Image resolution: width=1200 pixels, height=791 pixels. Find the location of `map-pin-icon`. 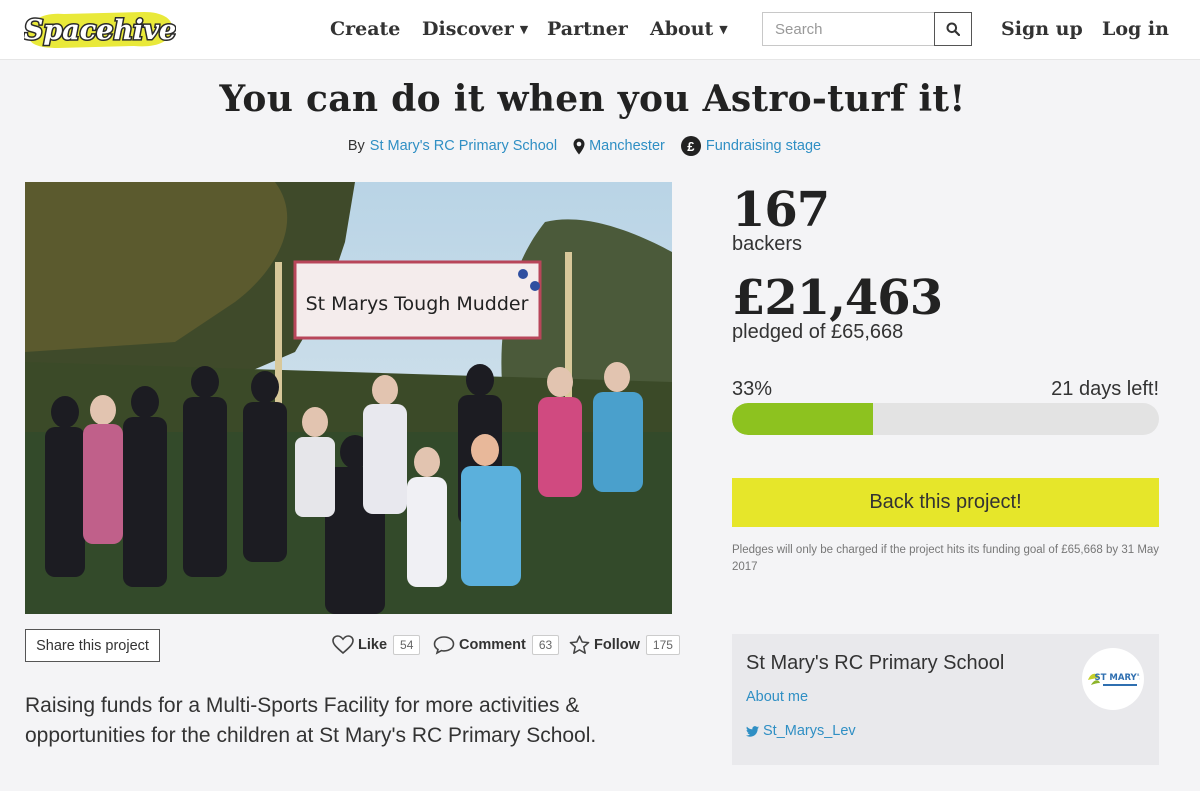

map-pin-icon is located at coordinates (579, 146).